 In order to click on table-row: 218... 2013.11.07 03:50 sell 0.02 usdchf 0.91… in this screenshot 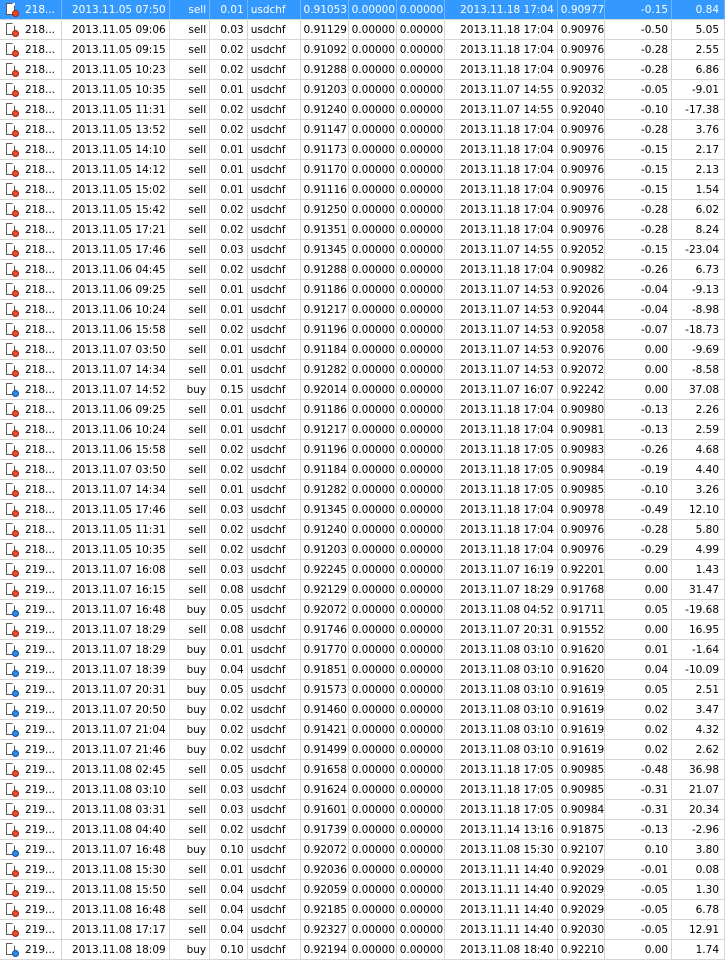, I will do `click(362, 470)`.